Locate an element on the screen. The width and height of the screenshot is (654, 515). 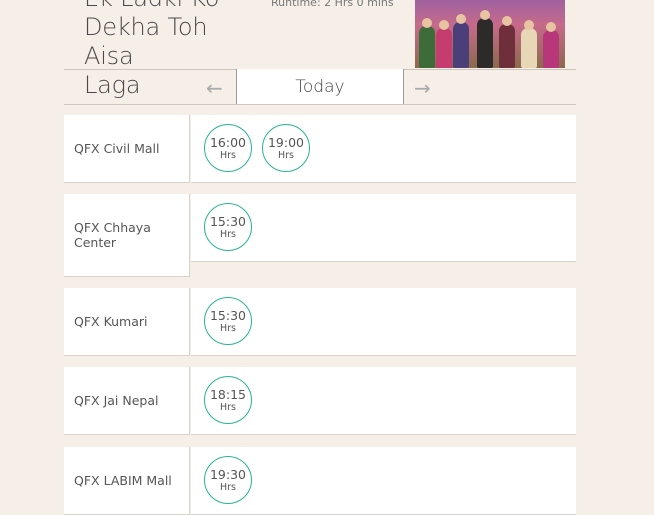
showtime-button: 18:15 Hrs is located at coordinates (228, 400).